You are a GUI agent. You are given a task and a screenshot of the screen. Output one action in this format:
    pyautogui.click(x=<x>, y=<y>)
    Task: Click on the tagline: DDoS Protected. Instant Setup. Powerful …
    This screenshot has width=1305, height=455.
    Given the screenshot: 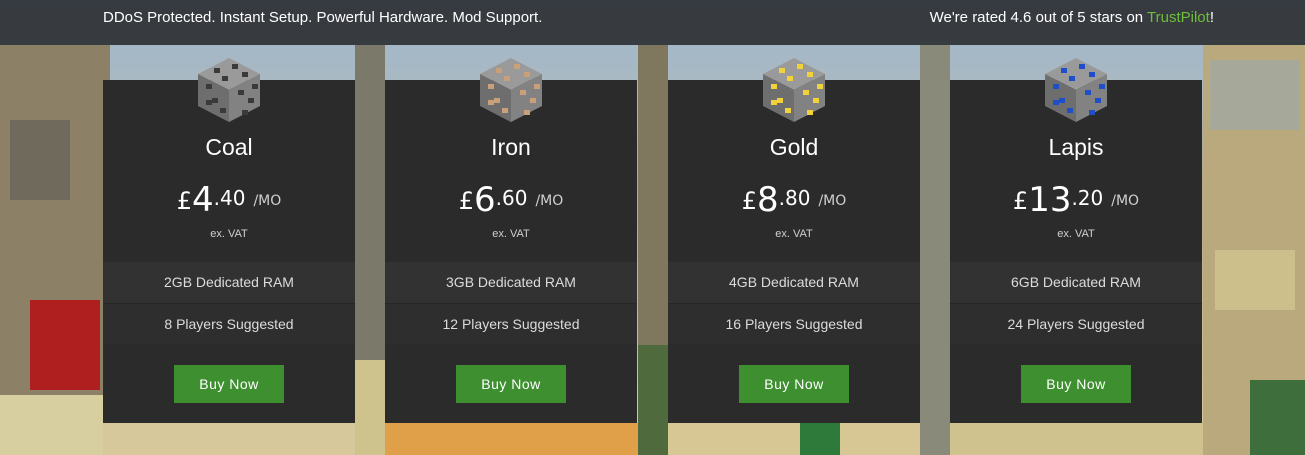 What is the action you would take?
    pyautogui.click(x=323, y=17)
    